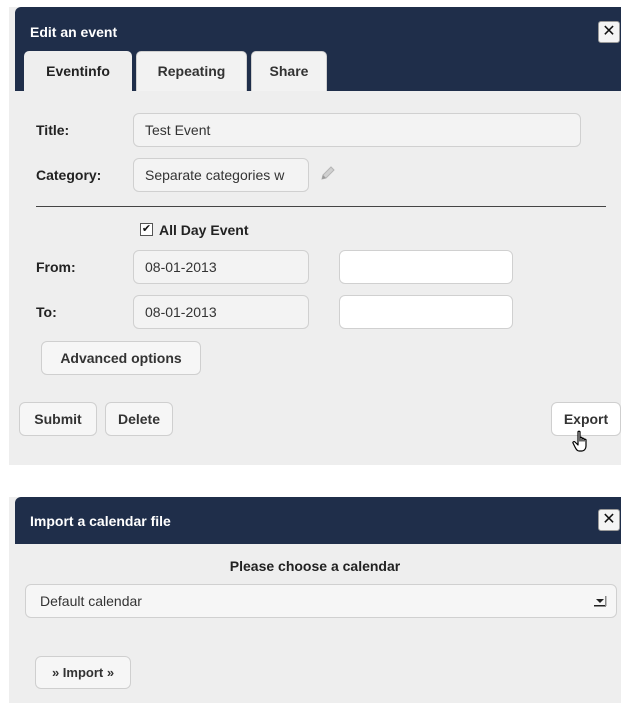  Describe the element at coordinates (78, 71) in the screenshot. I see `tab-eventinfo: Eventinfo` at that location.